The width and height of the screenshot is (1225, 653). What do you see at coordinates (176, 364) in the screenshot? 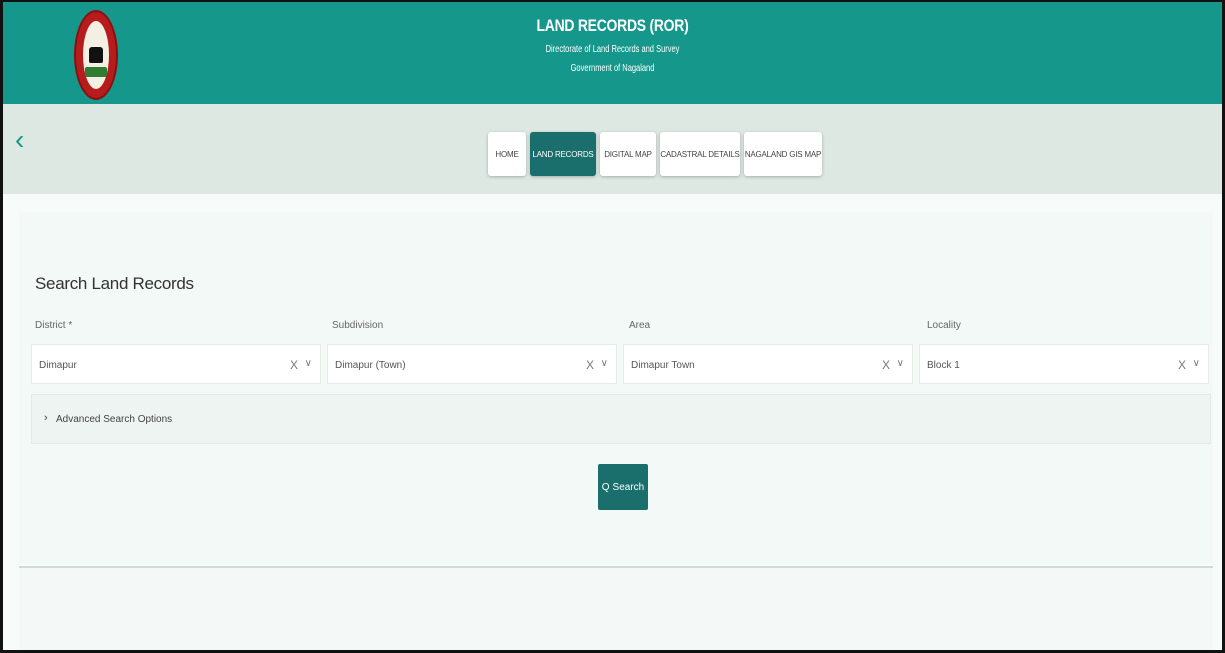
I see `district-select: Dimapur X ∨` at bounding box center [176, 364].